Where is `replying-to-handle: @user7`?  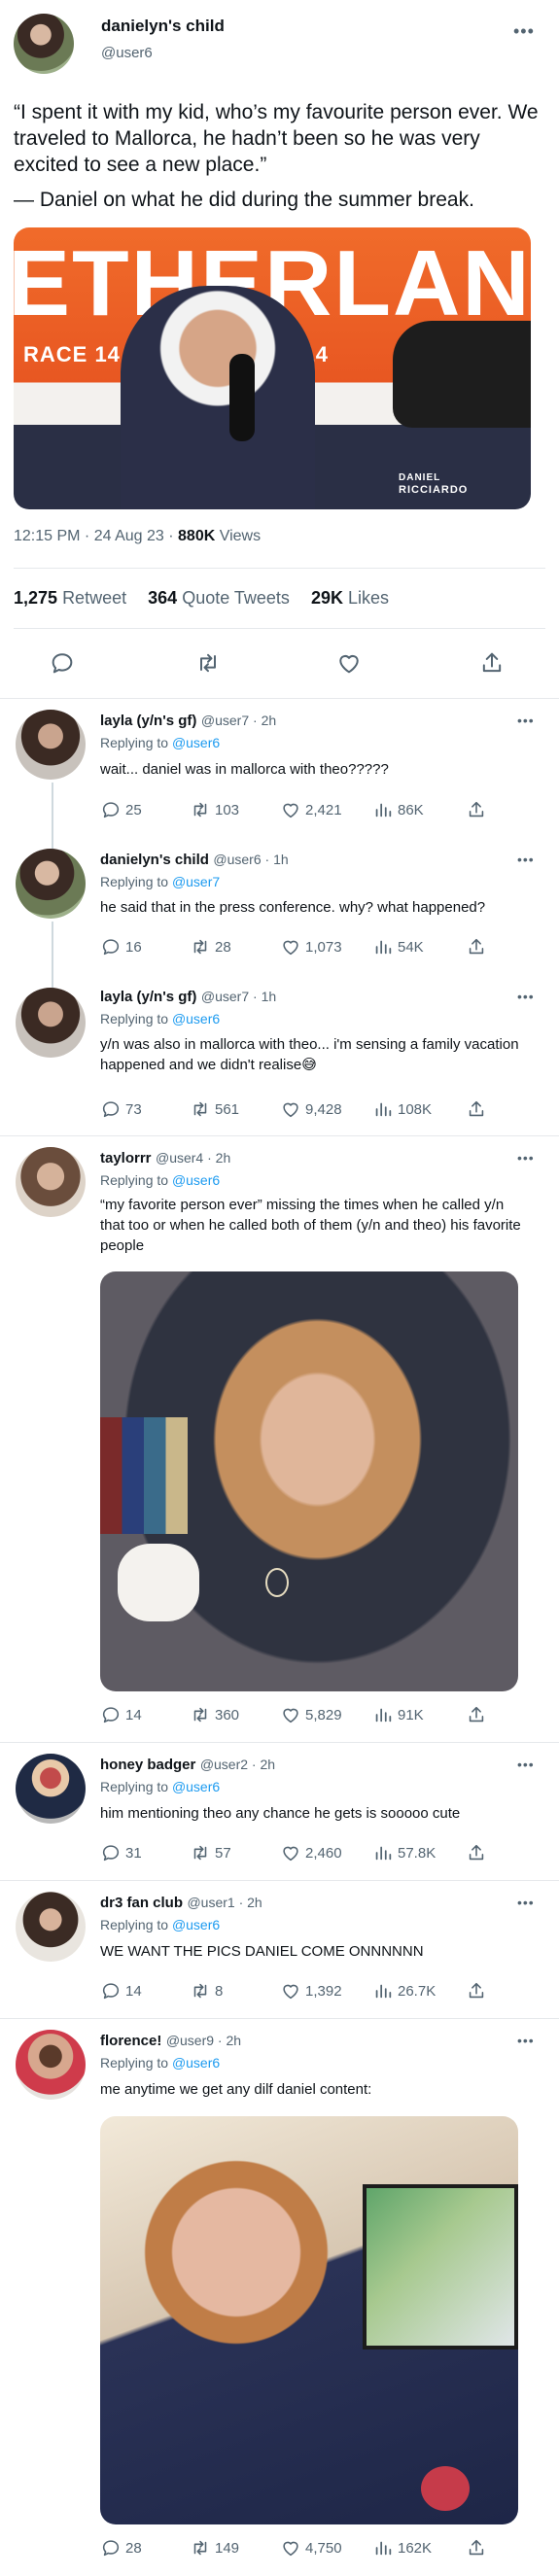
replying-to-handle: @user7 is located at coordinates (196, 881).